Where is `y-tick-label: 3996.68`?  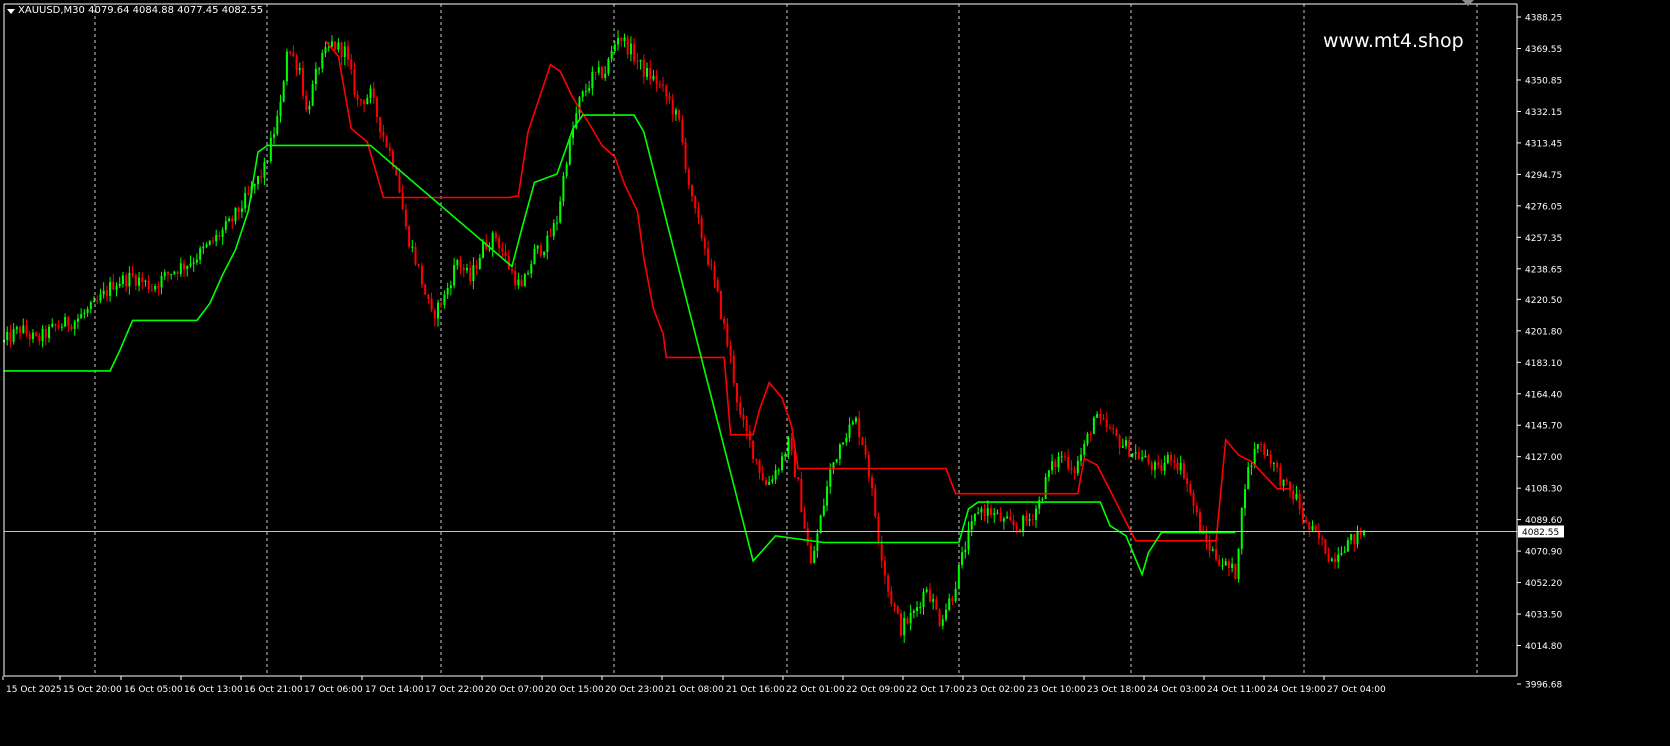
y-tick-label: 3996.68 is located at coordinates (1543, 686).